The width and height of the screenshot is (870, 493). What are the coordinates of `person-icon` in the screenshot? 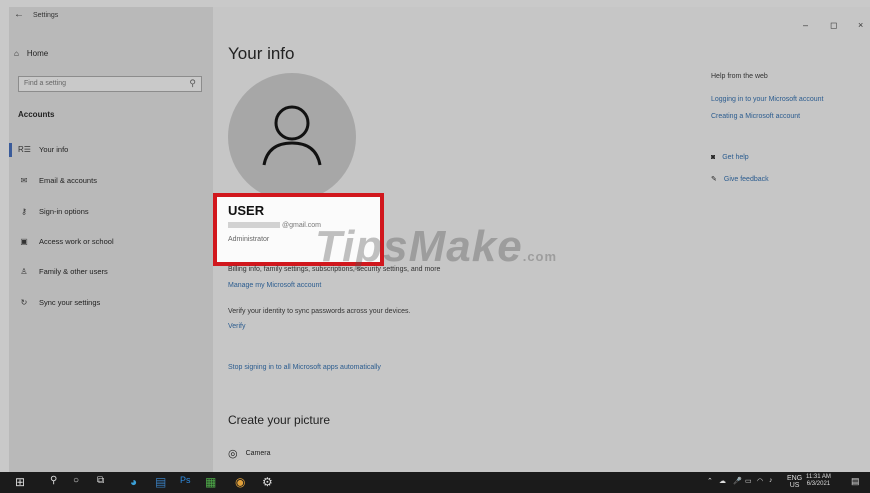 It's located at (292, 135).